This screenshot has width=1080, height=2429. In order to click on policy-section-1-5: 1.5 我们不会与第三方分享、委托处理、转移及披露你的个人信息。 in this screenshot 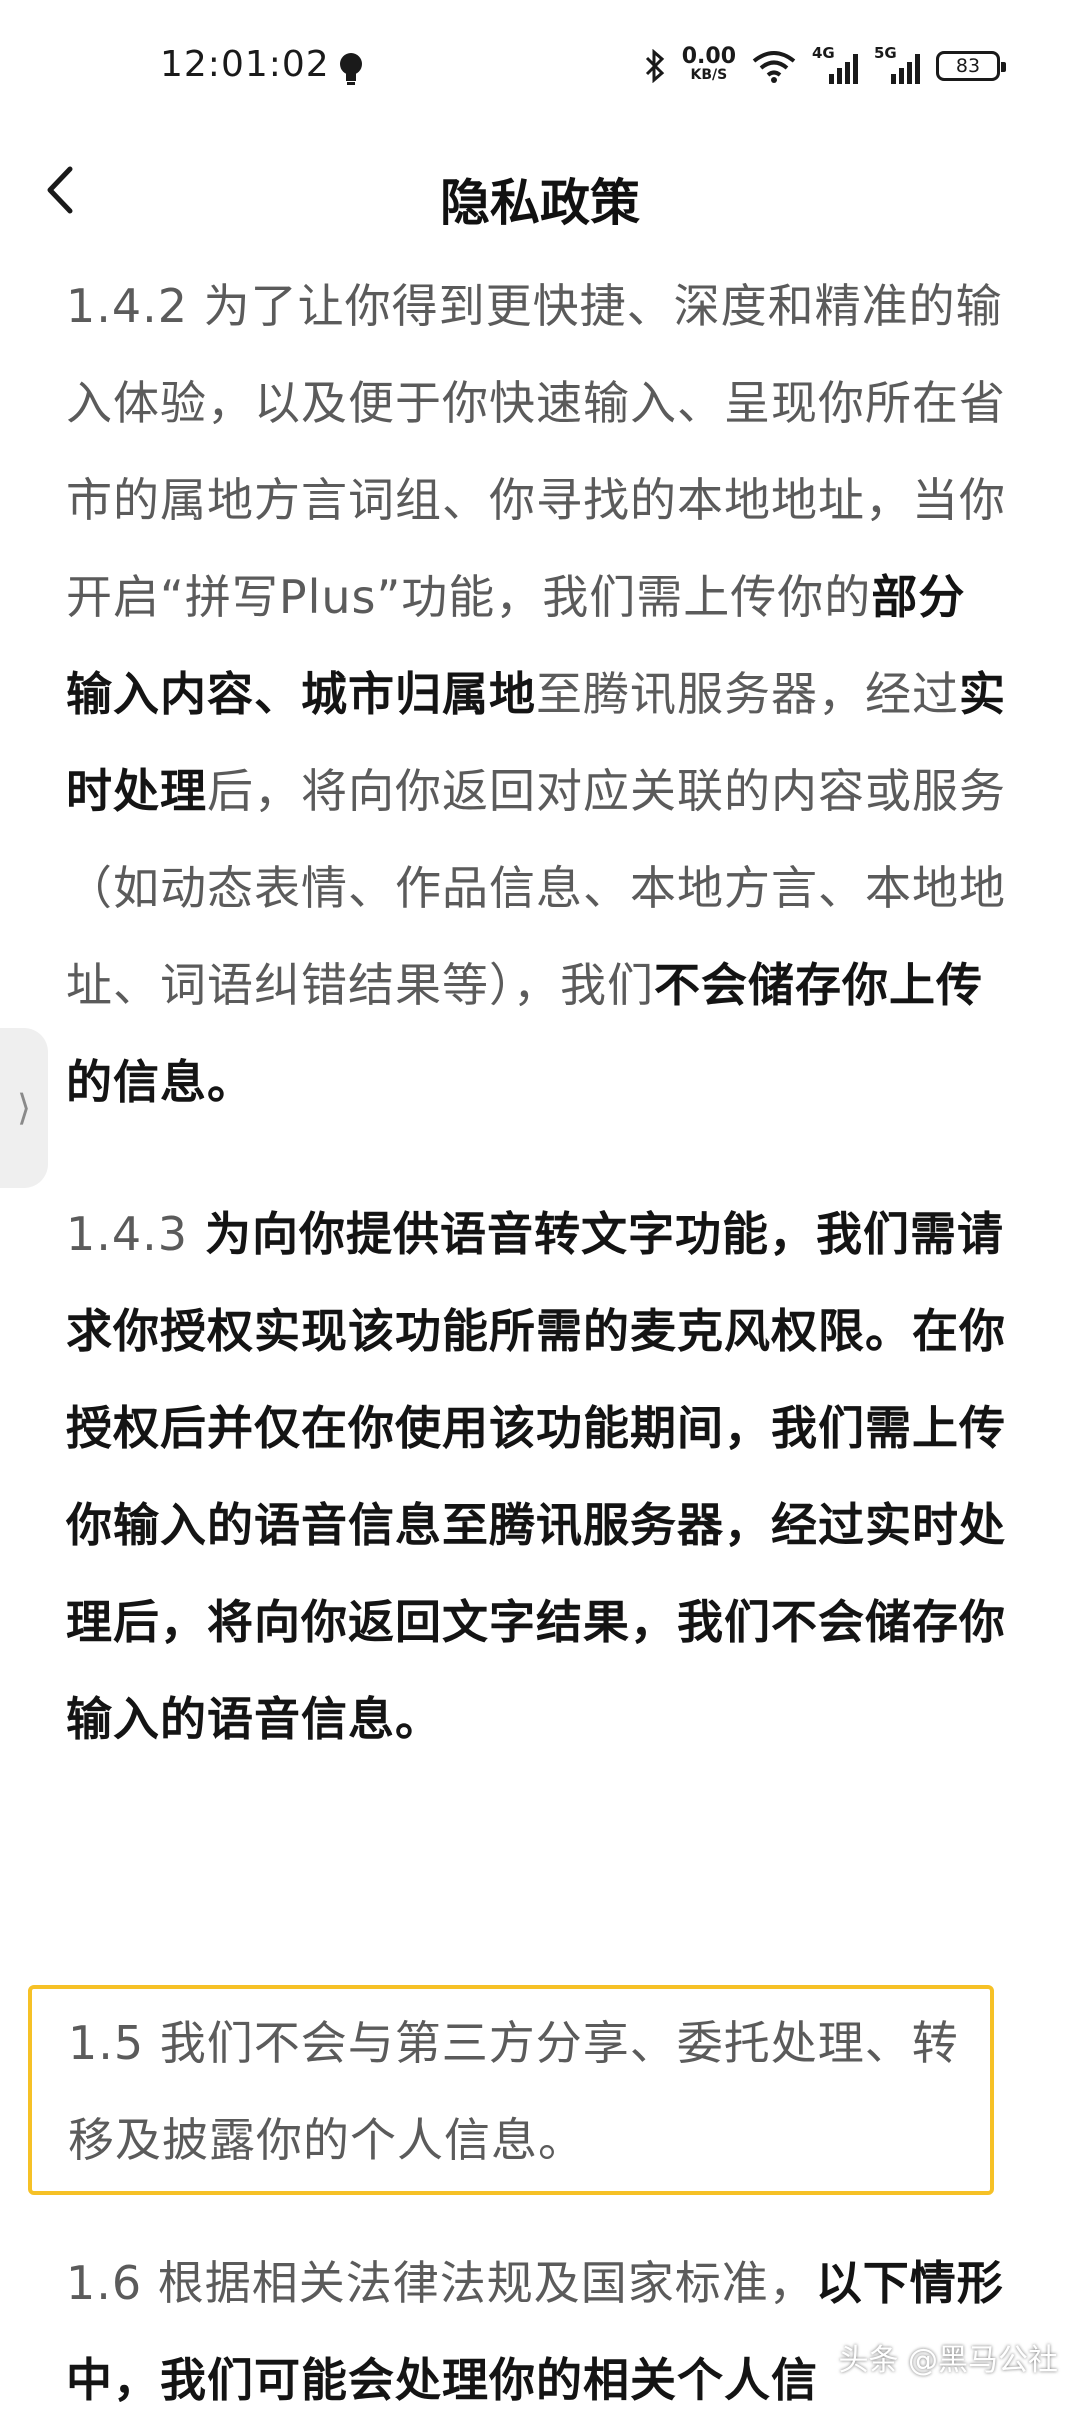, I will do `click(513, 2091)`.